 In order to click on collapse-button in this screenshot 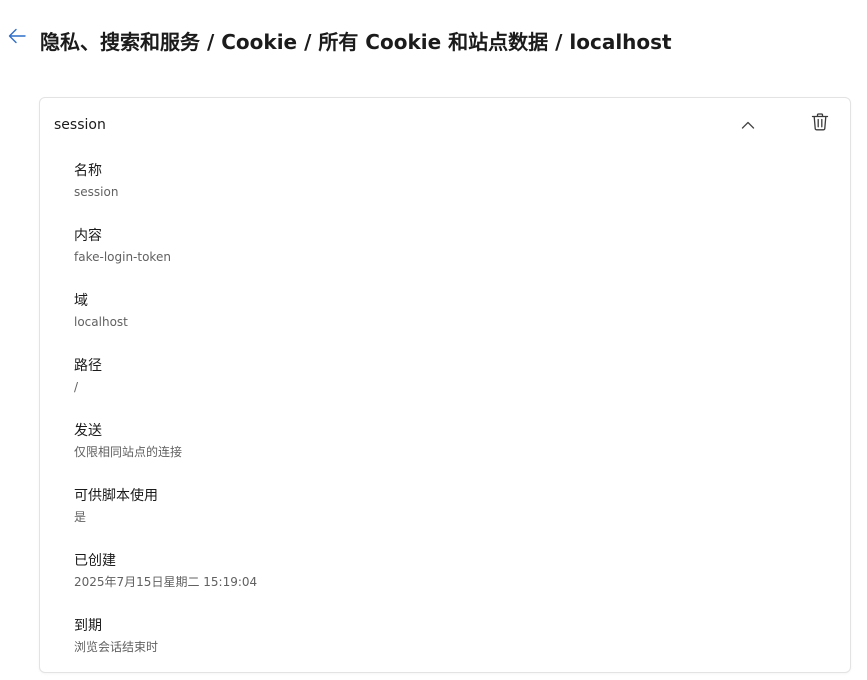, I will do `click(748, 124)`.